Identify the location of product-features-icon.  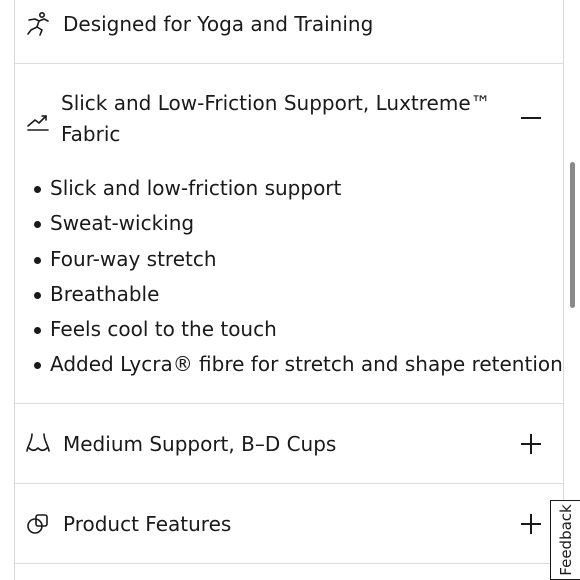
(37, 524).